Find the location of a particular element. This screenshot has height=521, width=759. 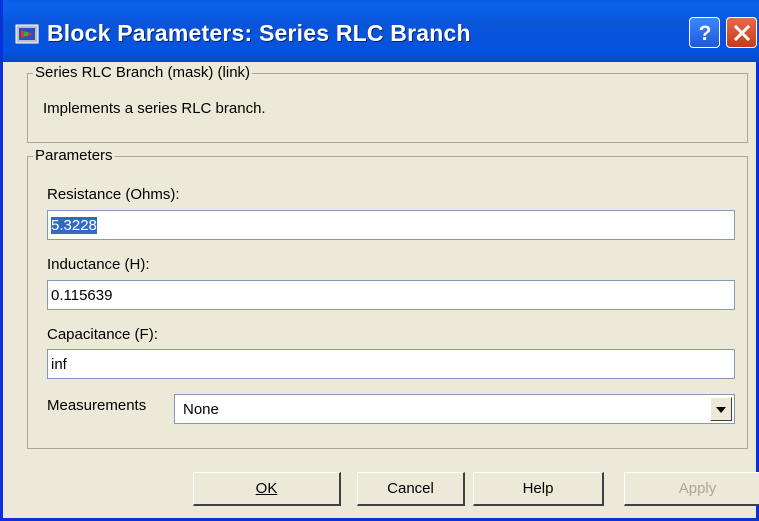

resistance-value: 5.3228 is located at coordinates (74, 225).